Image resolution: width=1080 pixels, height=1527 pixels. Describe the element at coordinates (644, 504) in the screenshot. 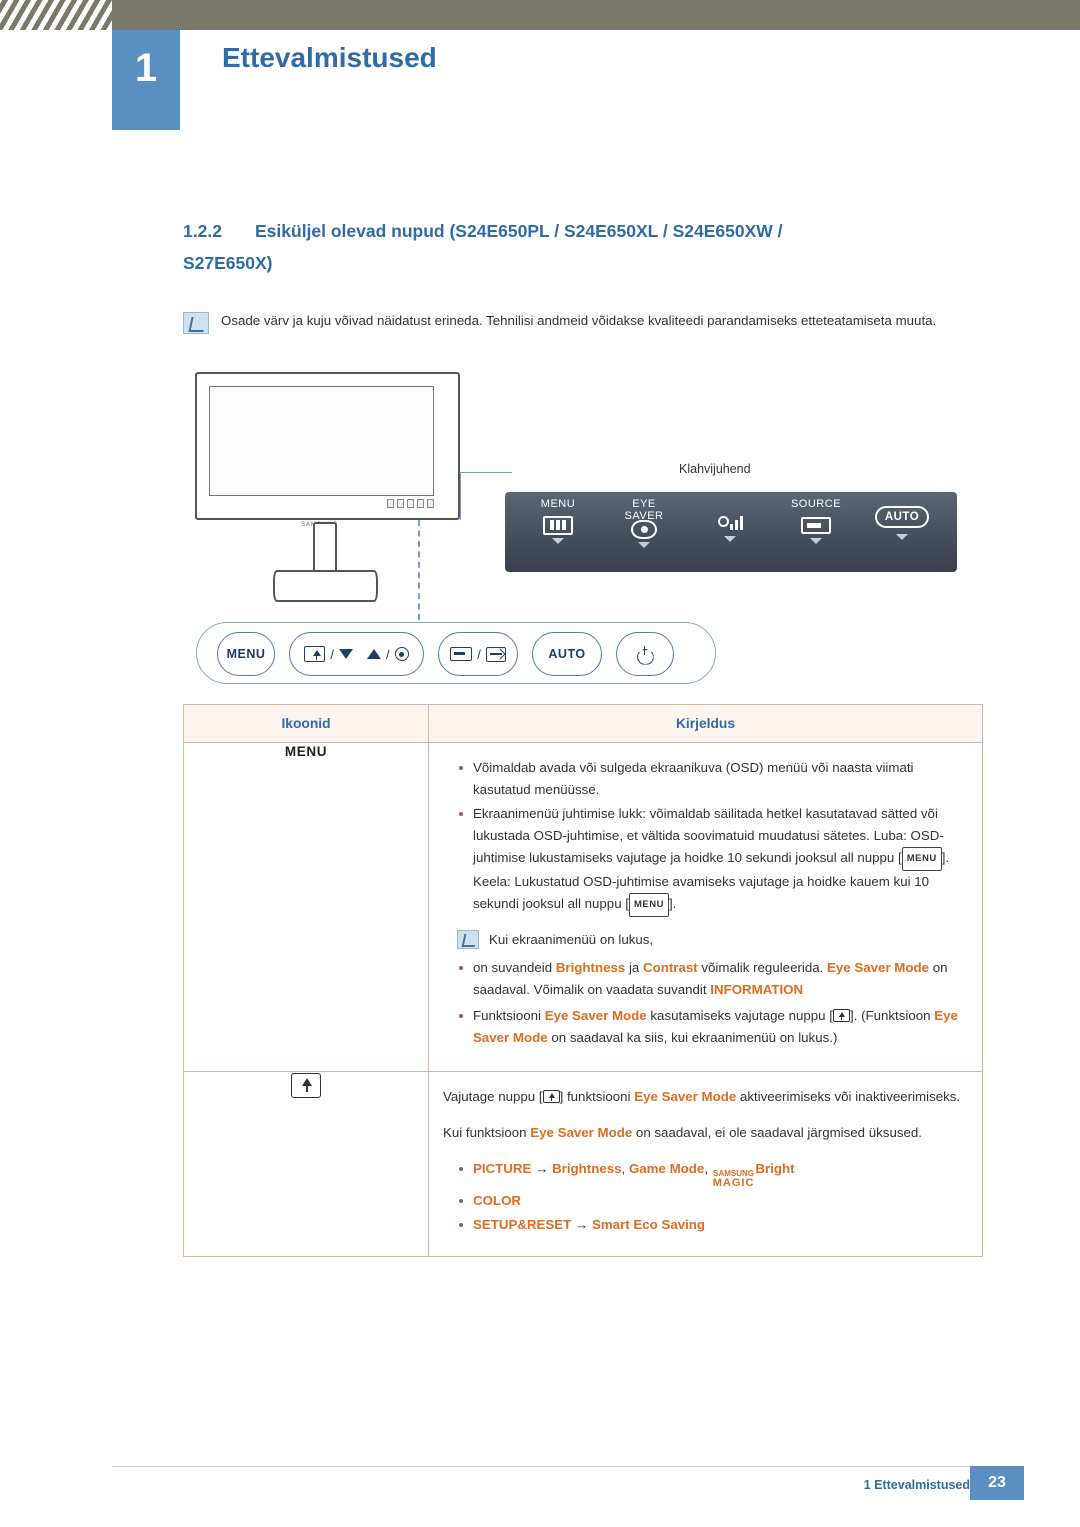

I see `keyguide-eyesaver-label-1: EYE` at that location.